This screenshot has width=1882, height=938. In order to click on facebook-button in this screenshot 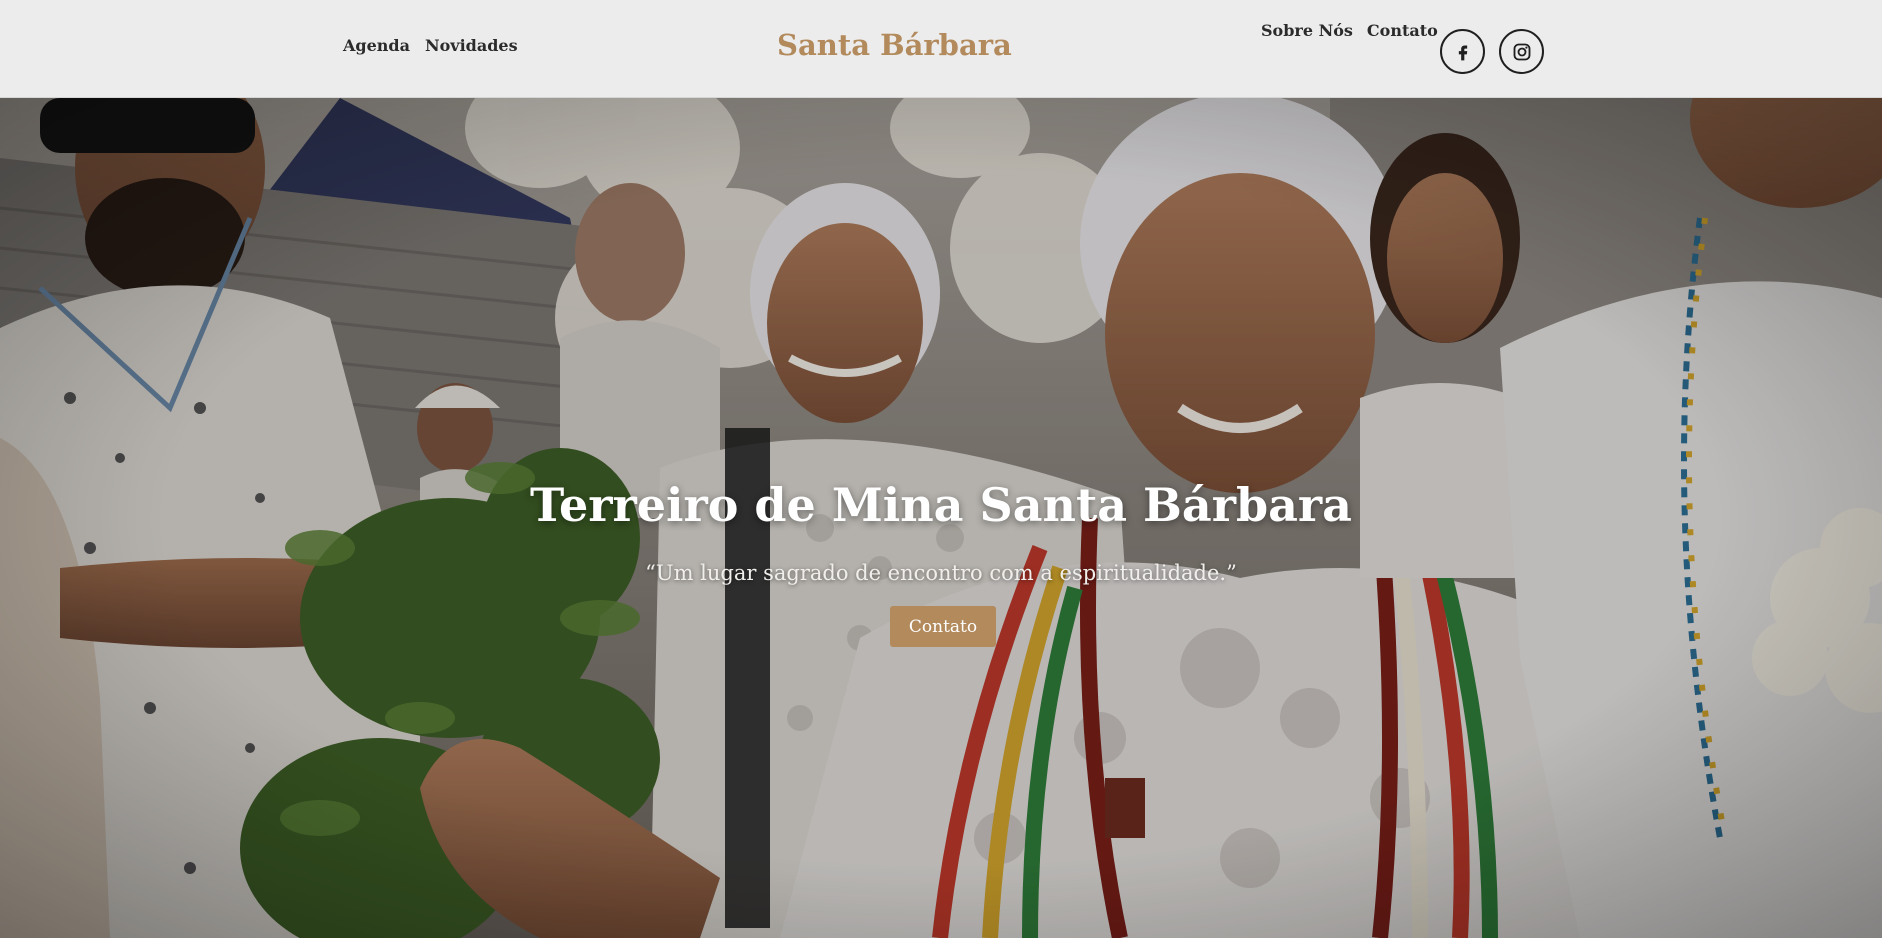, I will do `click(1462, 51)`.